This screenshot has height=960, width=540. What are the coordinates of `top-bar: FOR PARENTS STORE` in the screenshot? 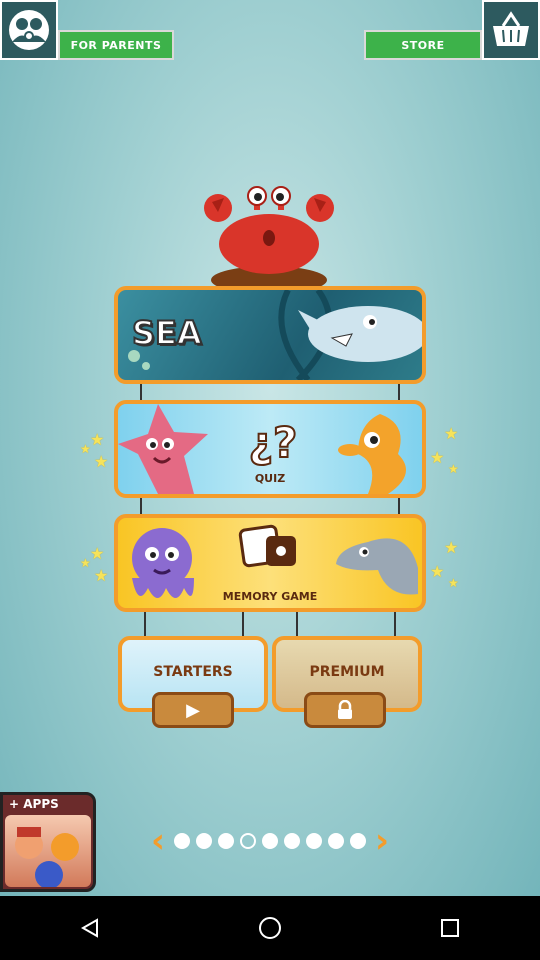 It's located at (270, 31).